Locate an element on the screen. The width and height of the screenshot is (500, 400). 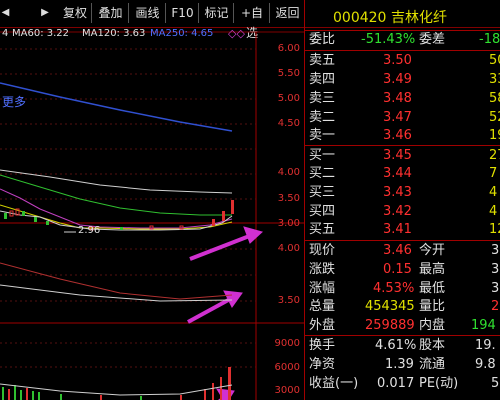
sell2-row: 卖二 3.47 52 is located at coordinates (402, 117).